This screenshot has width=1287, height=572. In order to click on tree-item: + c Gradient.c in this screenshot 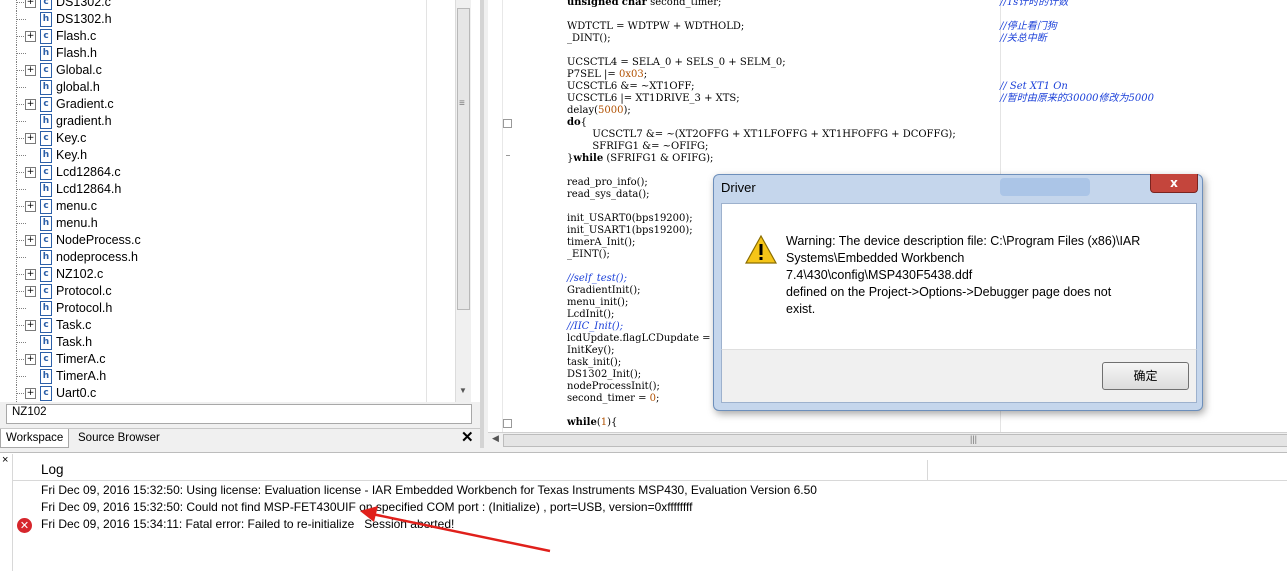, I will do `click(227, 104)`.